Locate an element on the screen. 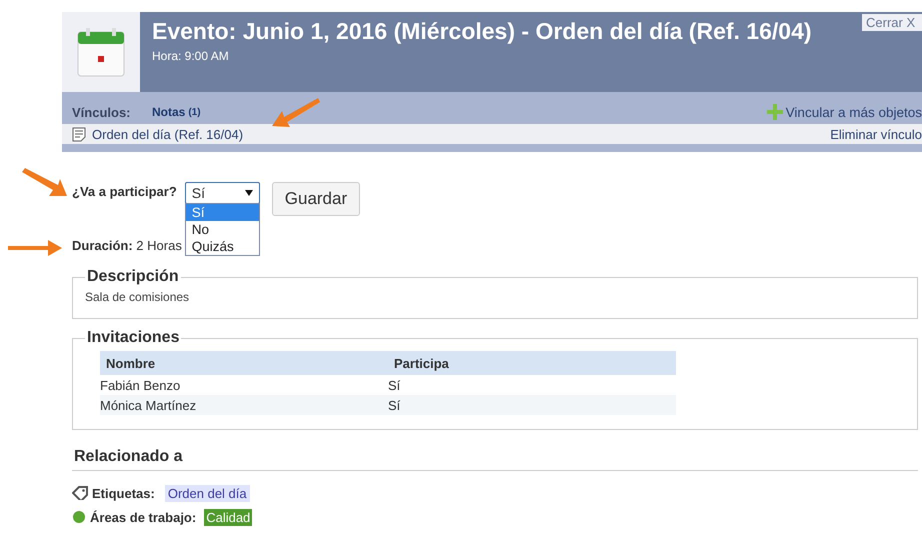 This screenshot has width=922, height=548. description-heading: Descripción is located at coordinates (133, 277).